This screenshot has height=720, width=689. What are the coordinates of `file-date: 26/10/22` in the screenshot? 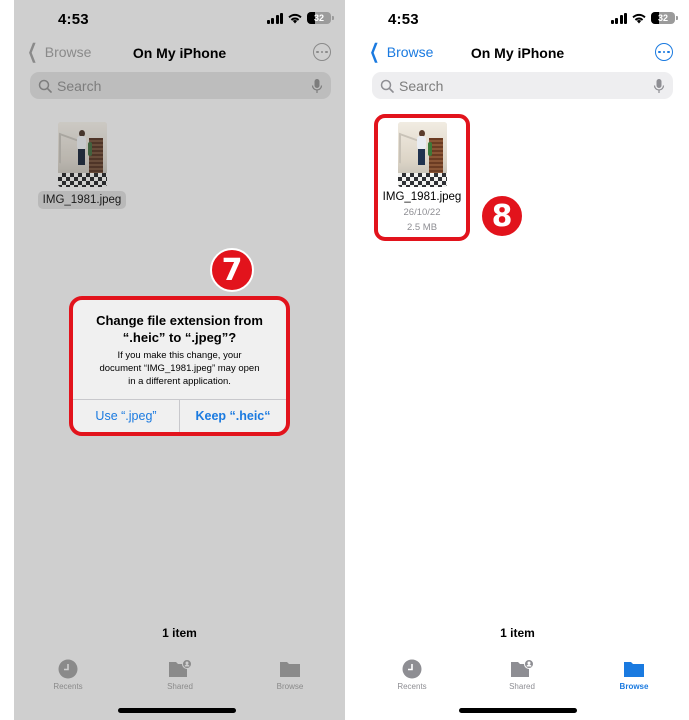 It's located at (422, 212).